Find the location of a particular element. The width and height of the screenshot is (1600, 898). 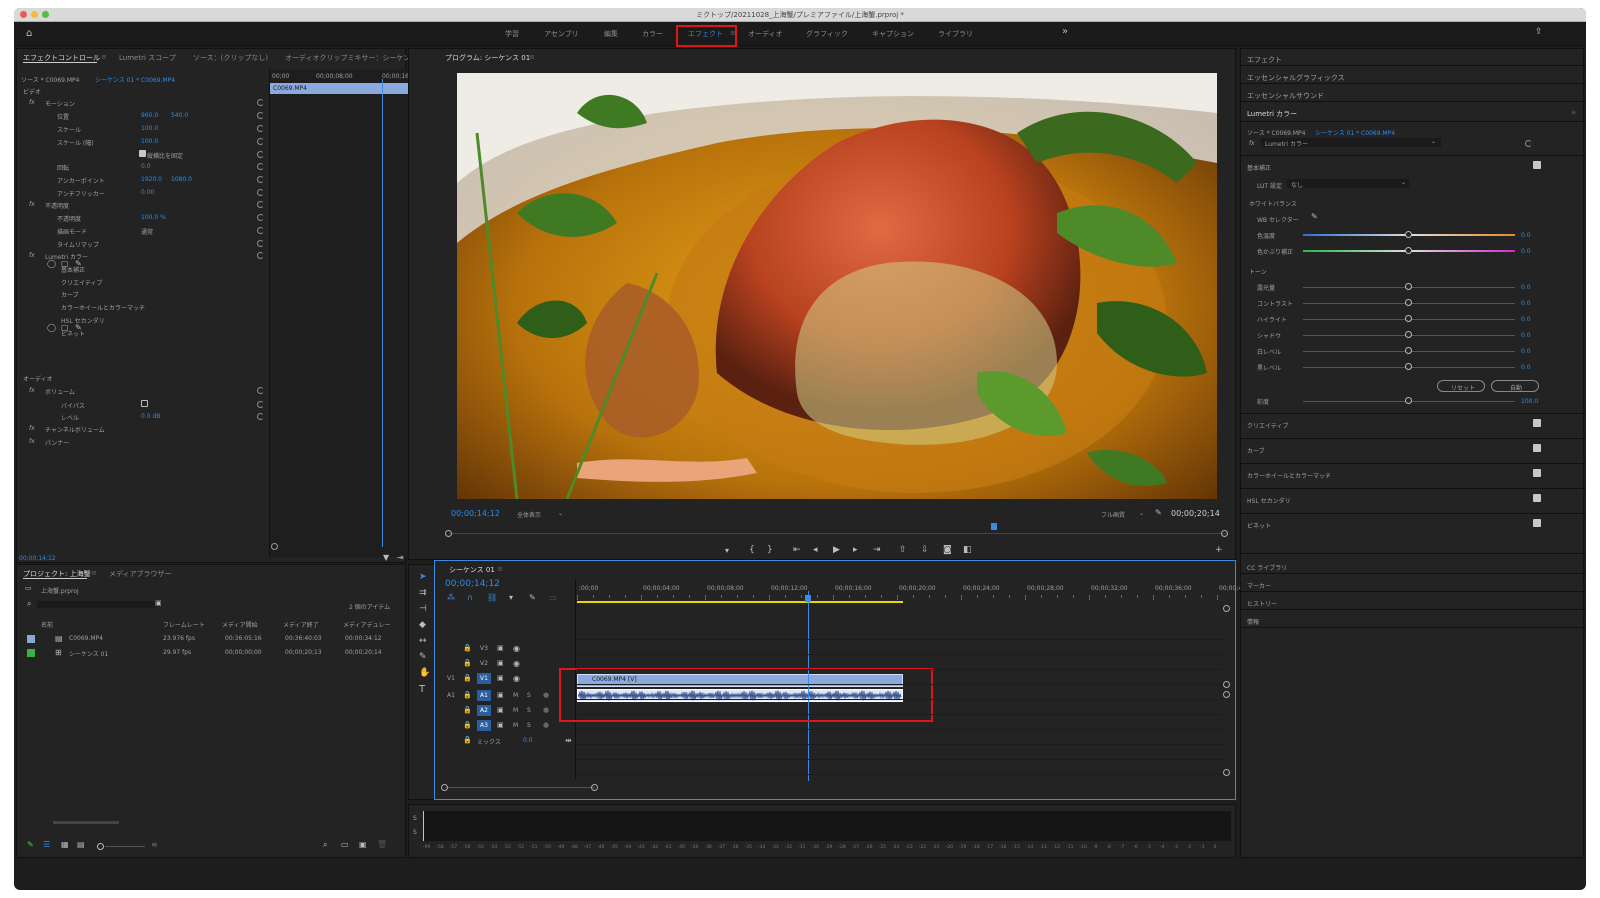

effect-row-label: 回転 is located at coordinates (63, 167).